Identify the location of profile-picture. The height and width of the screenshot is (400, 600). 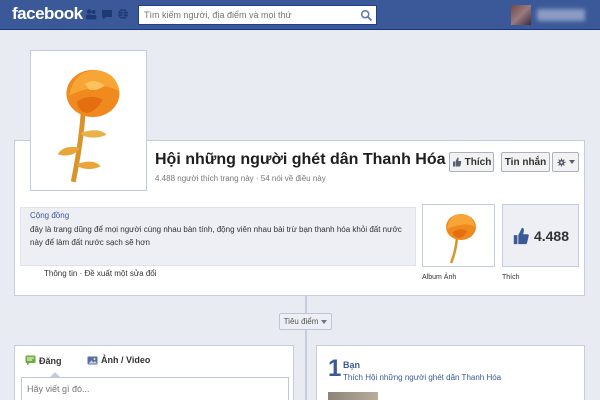
(88, 120).